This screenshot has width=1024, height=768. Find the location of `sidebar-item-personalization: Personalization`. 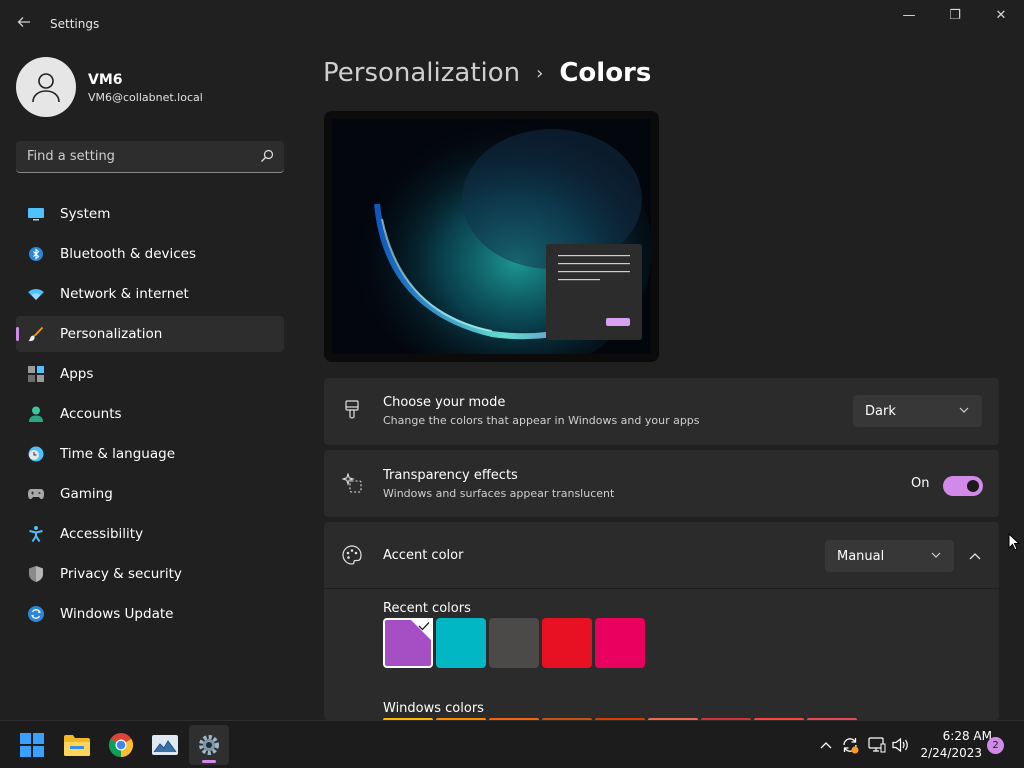

sidebar-item-personalization: Personalization is located at coordinates (150, 334).